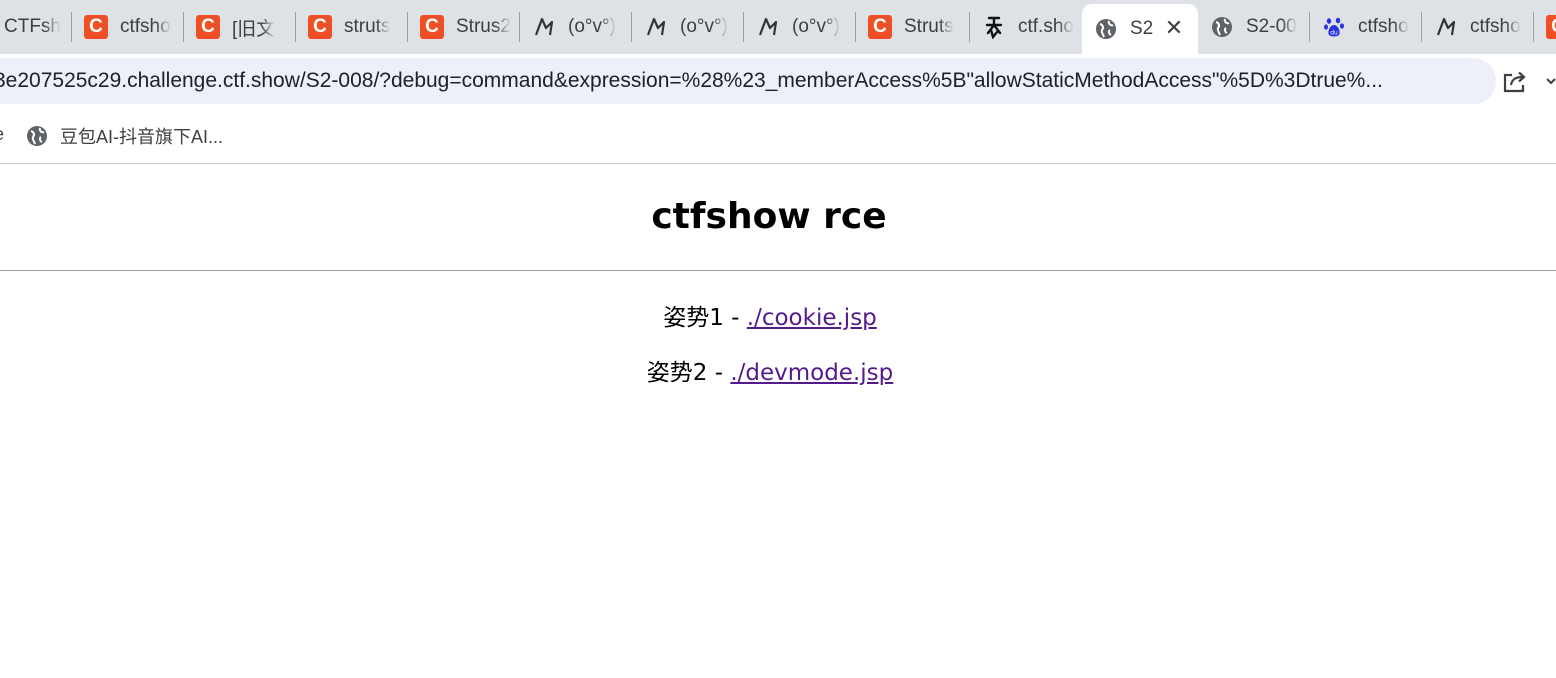 The height and width of the screenshot is (678, 1556). I want to click on browser-tab: ctf.sho, so click(1026, 27).